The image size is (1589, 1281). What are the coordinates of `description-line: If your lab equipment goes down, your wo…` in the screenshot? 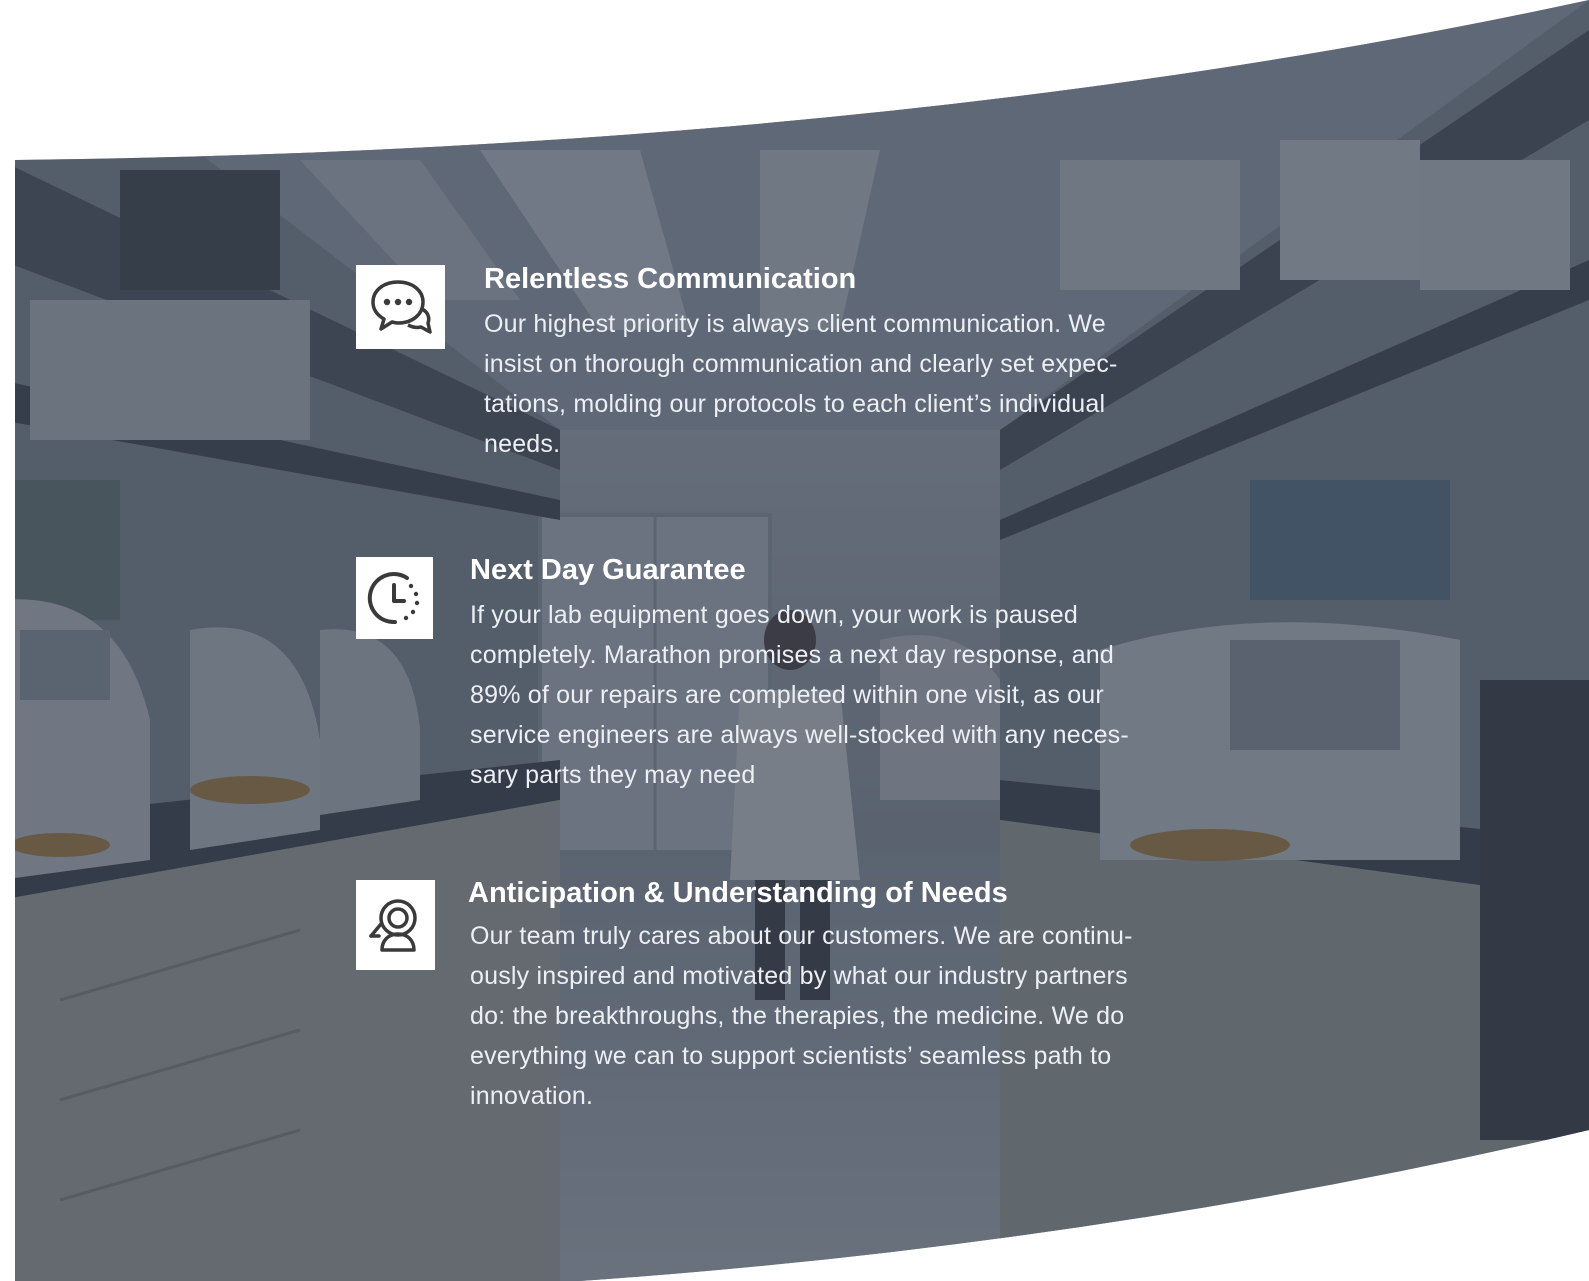 It's located at (774, 615).